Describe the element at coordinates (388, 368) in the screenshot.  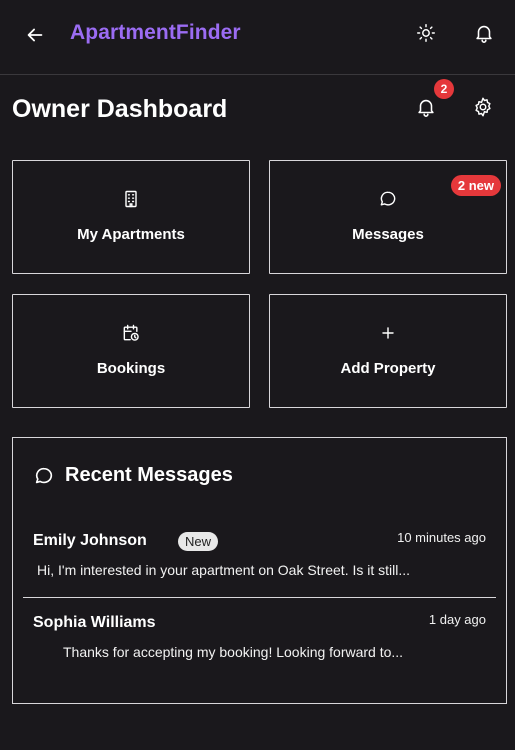
I see `tile-label: Add Property` at that location.